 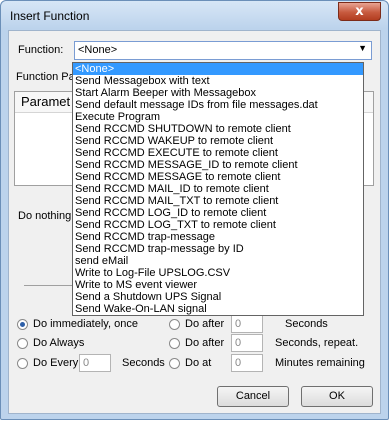 I want to click on dropdown-option: Send Messagebox with text, so click(x=218, y=81).